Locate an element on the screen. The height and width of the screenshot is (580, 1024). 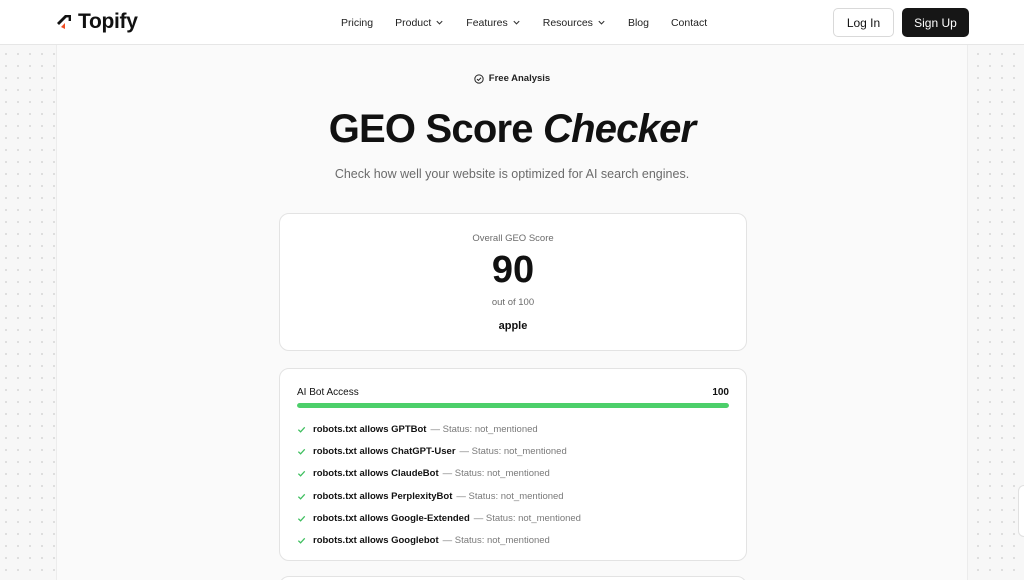
check-circle-icon is located at coordinates (479, 78).